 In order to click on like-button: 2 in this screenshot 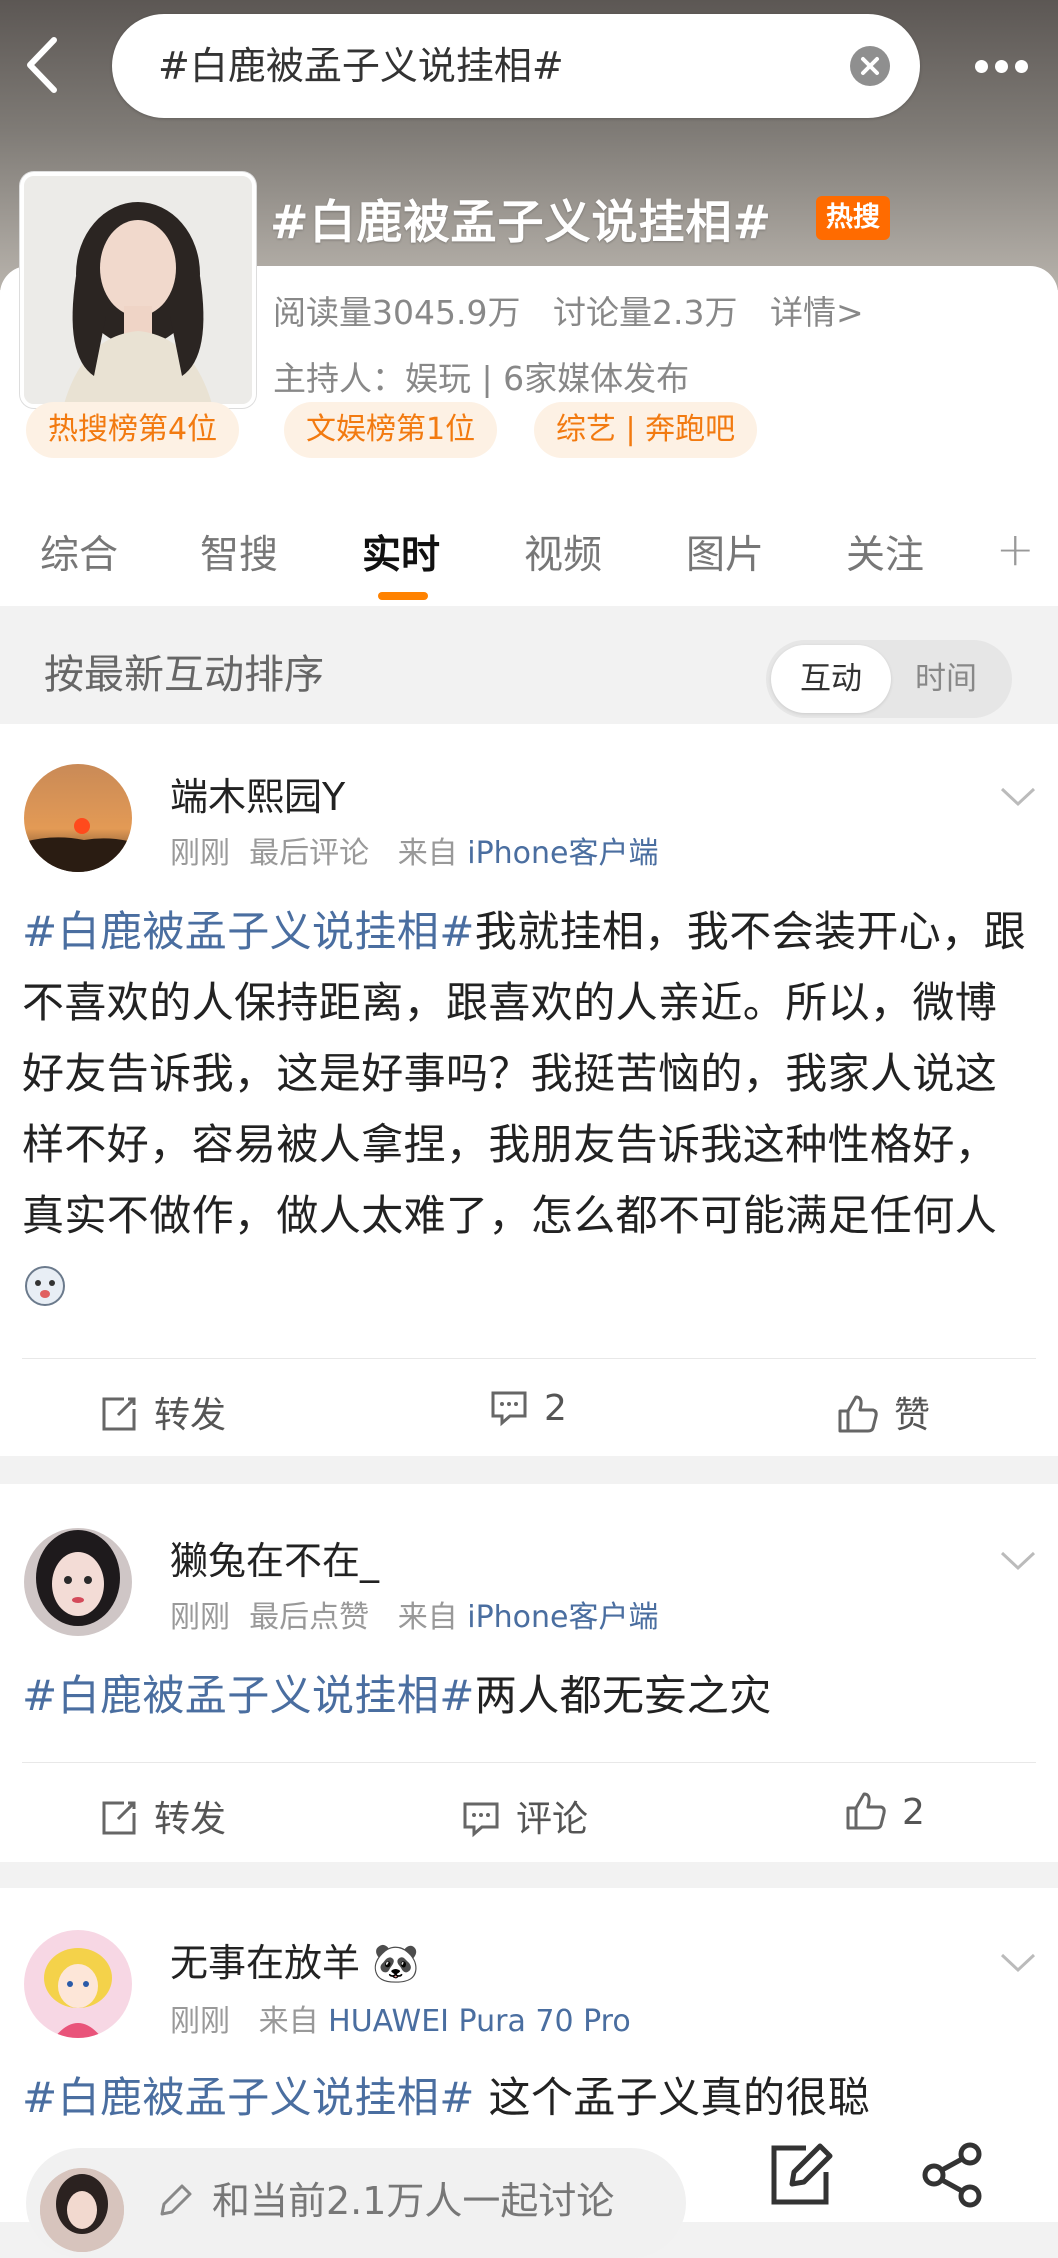, I will do `click(884, 1811)`.